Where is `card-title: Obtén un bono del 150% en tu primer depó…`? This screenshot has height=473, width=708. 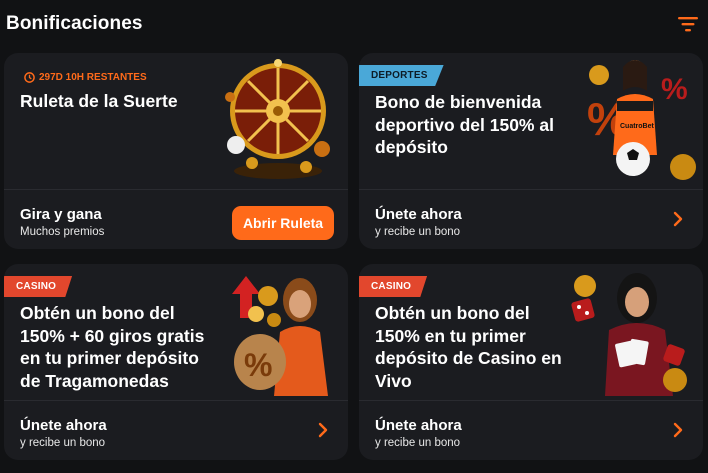 card-title: Obtén un bono del 150% en tu primer depó… is located at coordinates (468, 347).